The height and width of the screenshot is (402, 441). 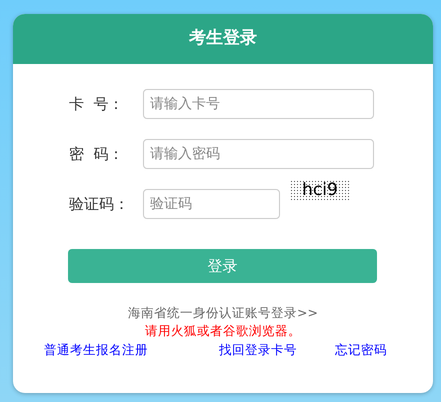 I want to click on field-label: 密 码：, so click(x=97, y=154).